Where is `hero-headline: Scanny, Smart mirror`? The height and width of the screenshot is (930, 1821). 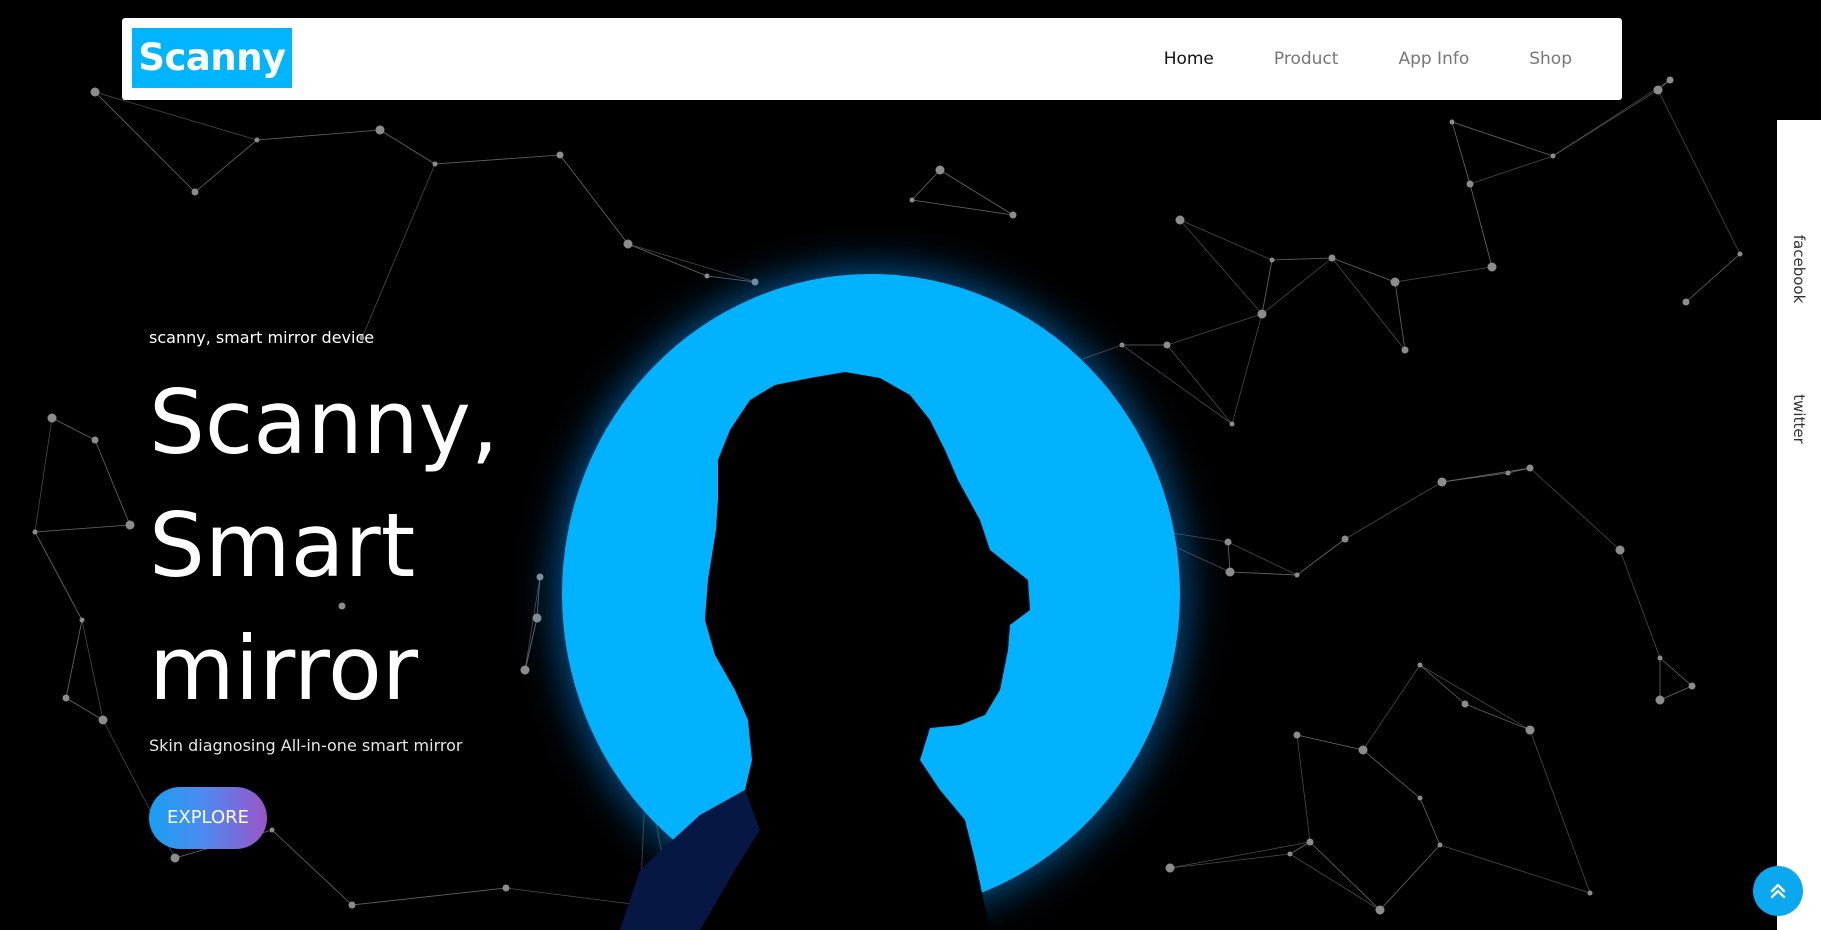
hero-headline: Scanny, Smart mirror is located at coordinates (409, 545).